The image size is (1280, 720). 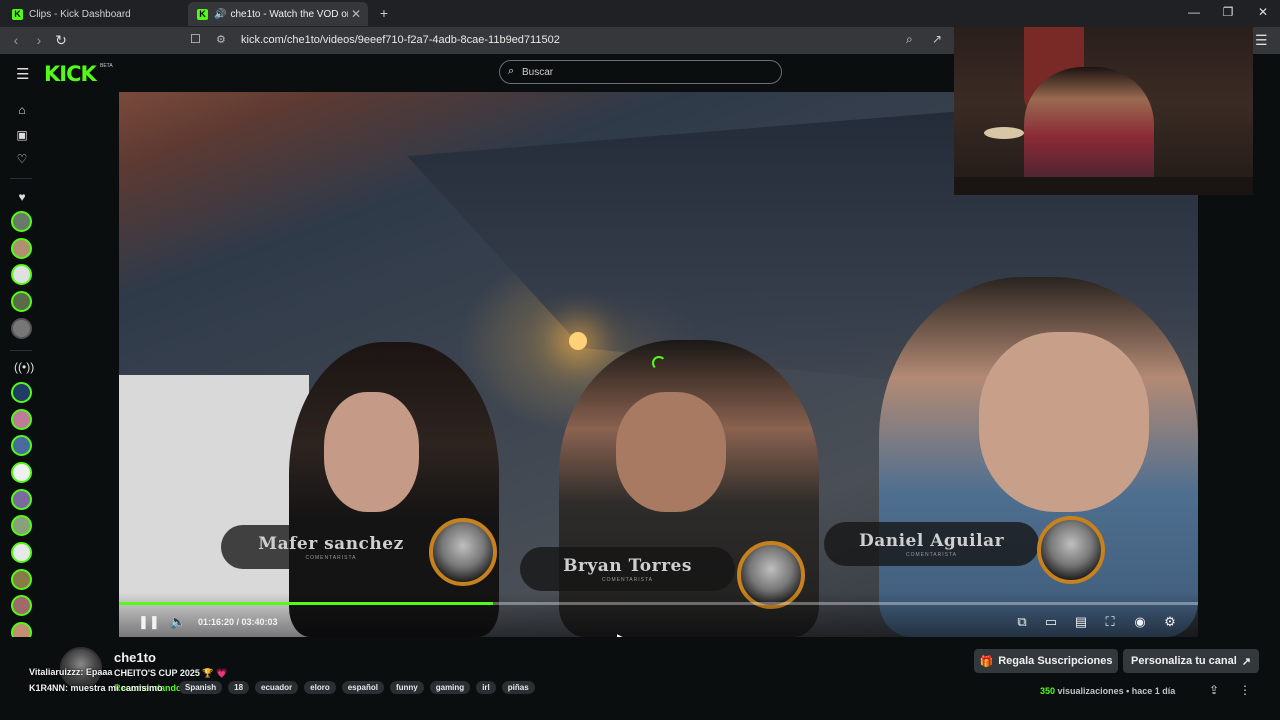 What do you see at coordinates (114, 688) in the screenshot?
I see `chat-text: : muestra mi camisimo` at bounding box center [114, 688].